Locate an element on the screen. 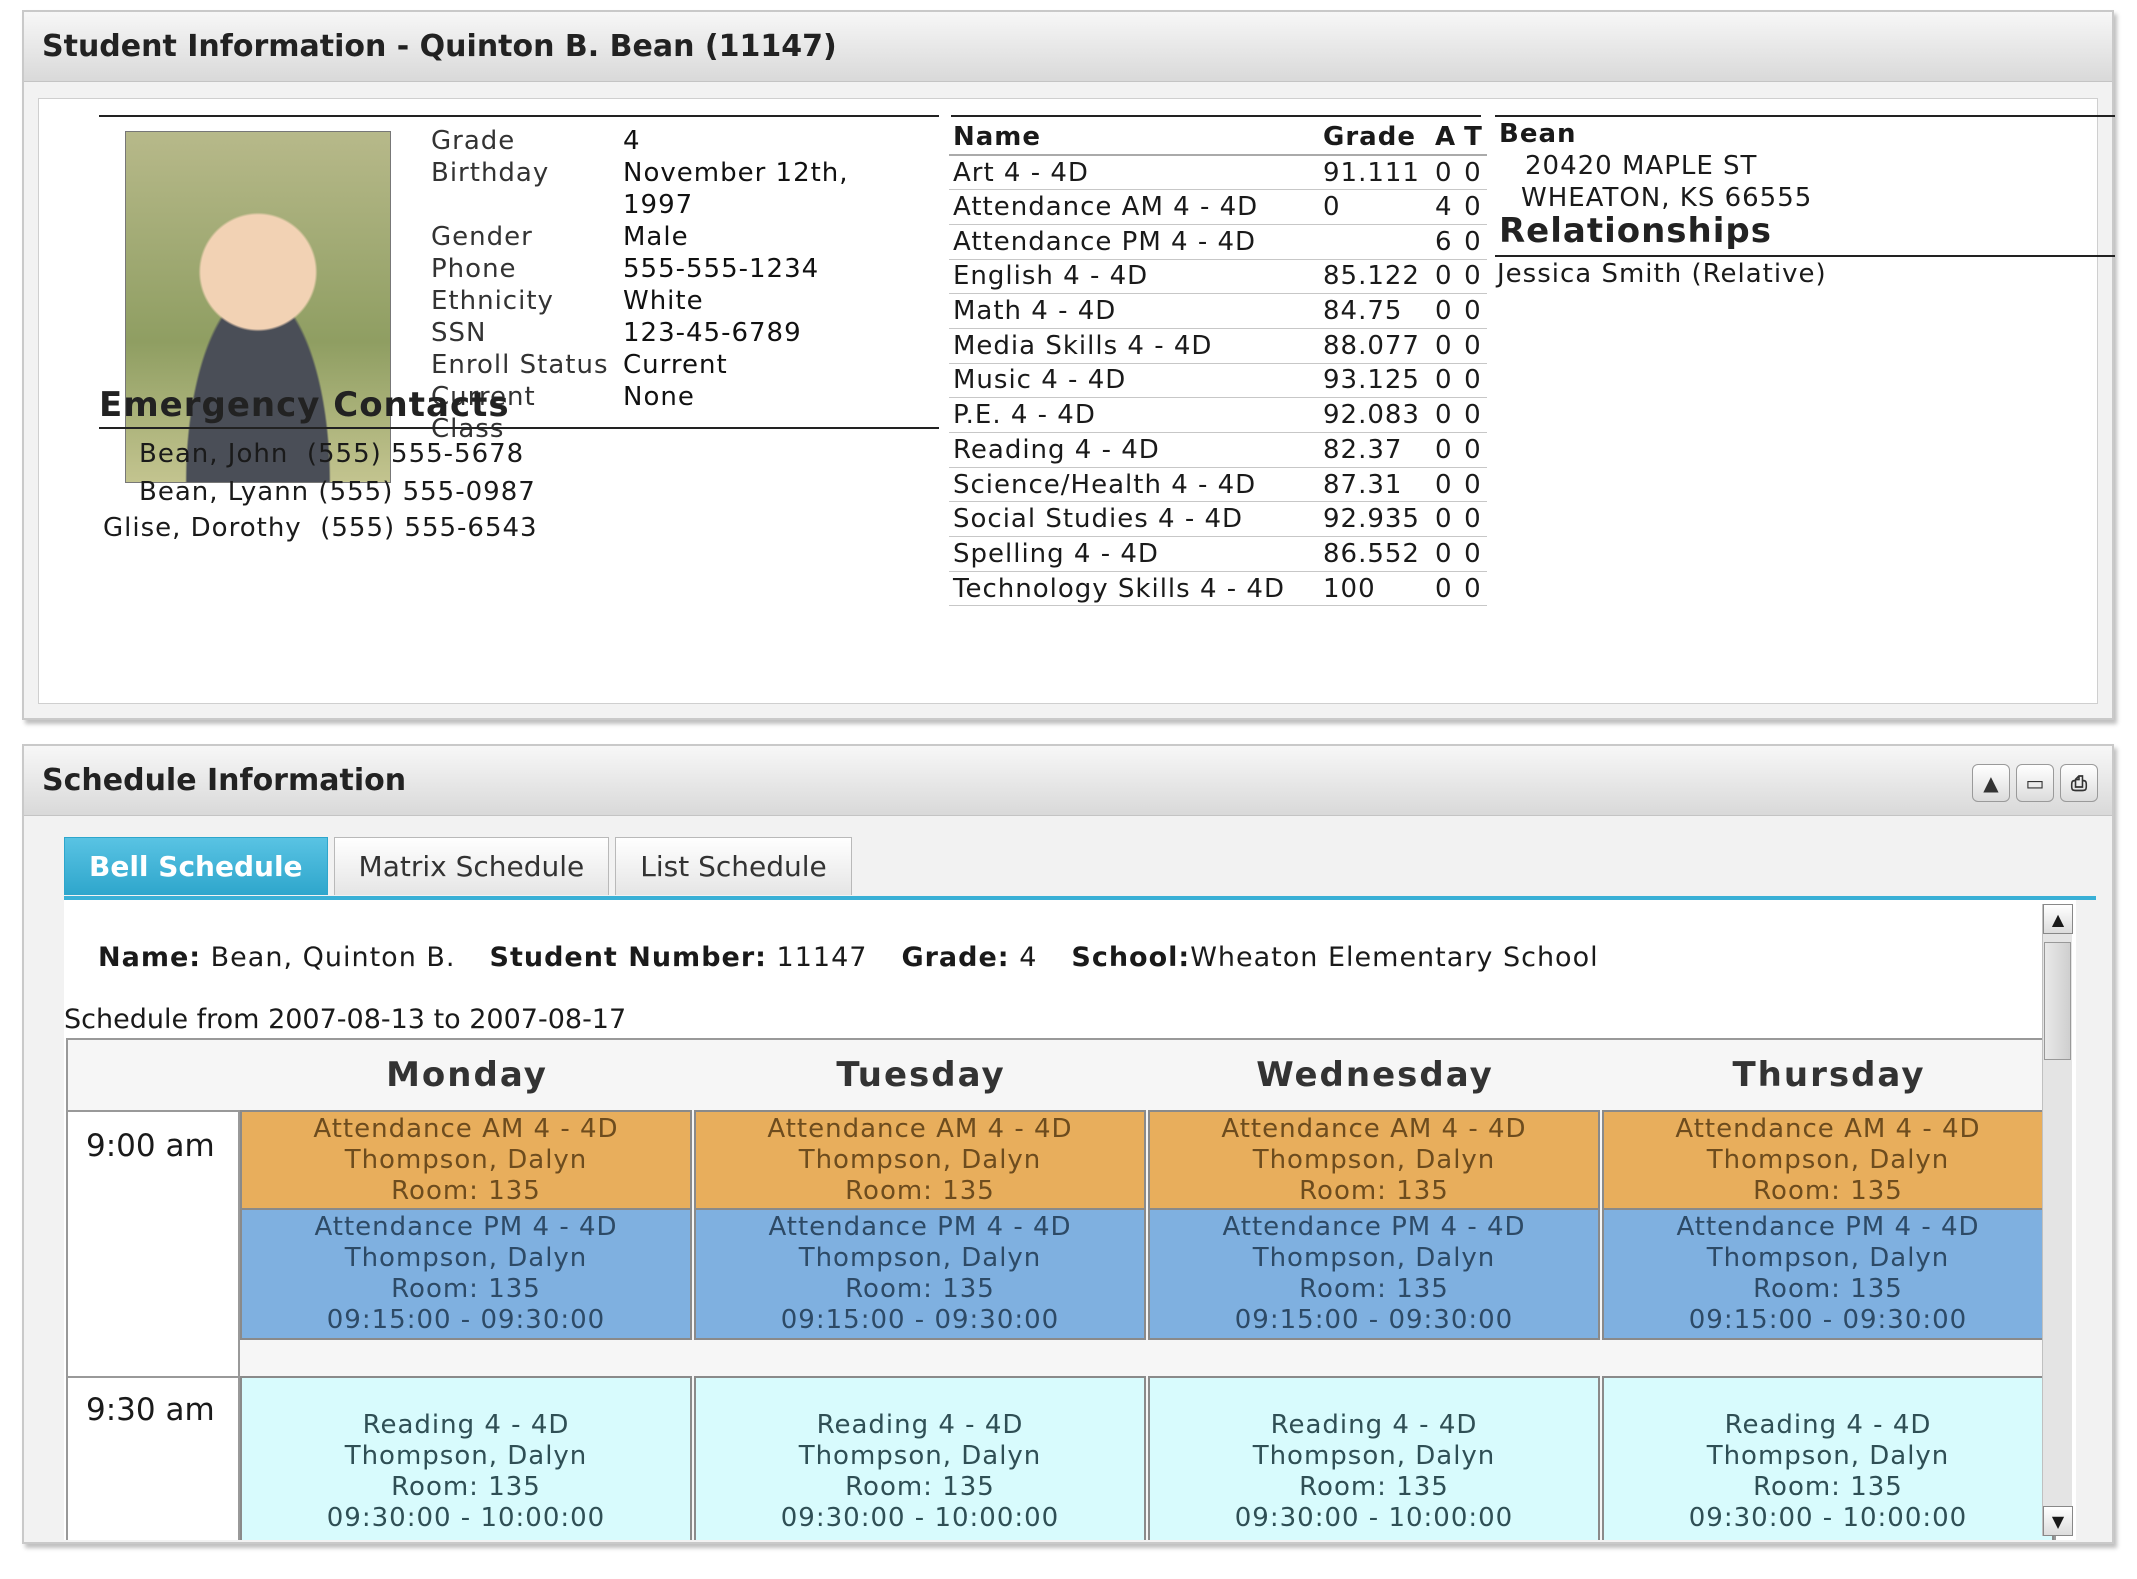  scroll-up-icon: ▲ is located at coordinates (2058, 919).